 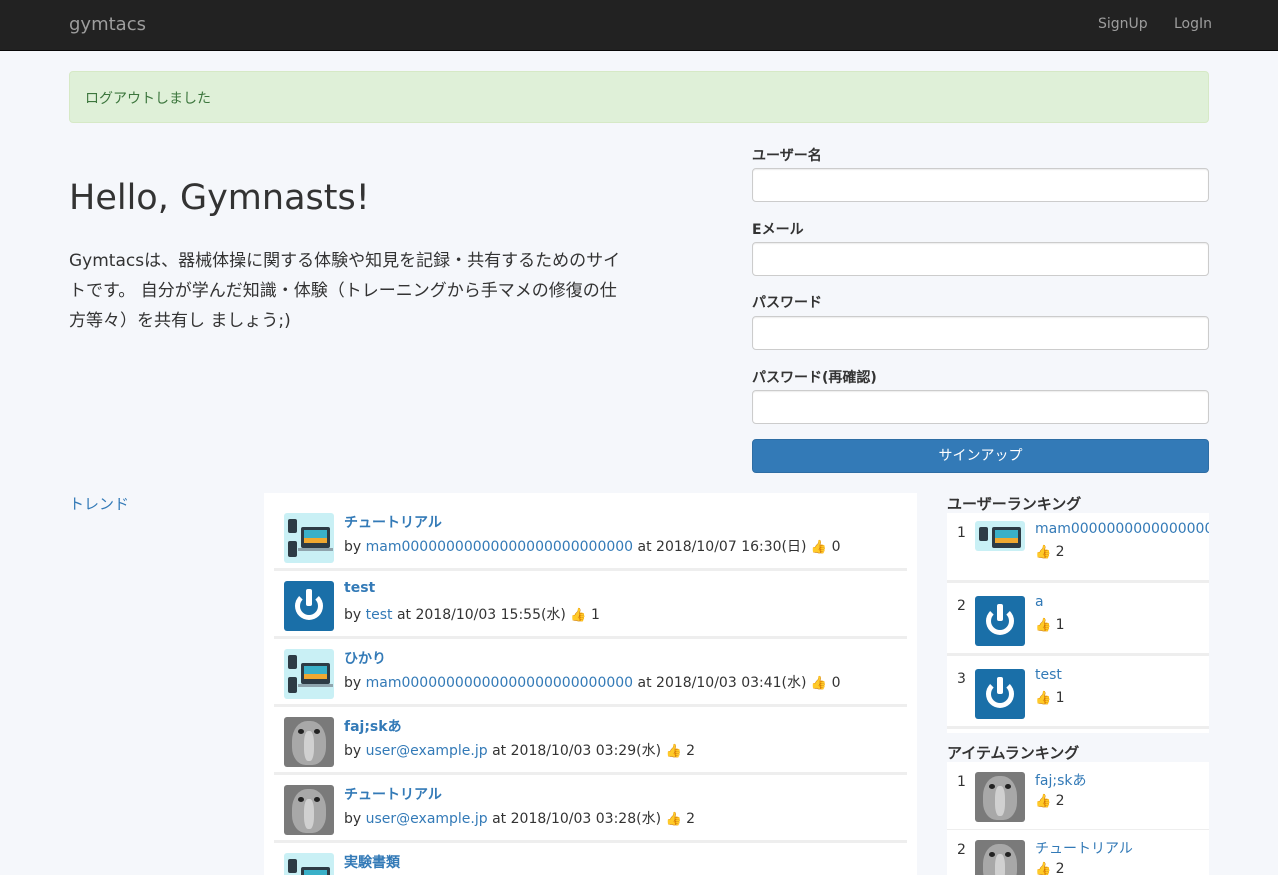 What do you see at coordinates (365, 658) in the screenshot?
I see `feed-item-title: ひかり` at bounding box center [365, 658].